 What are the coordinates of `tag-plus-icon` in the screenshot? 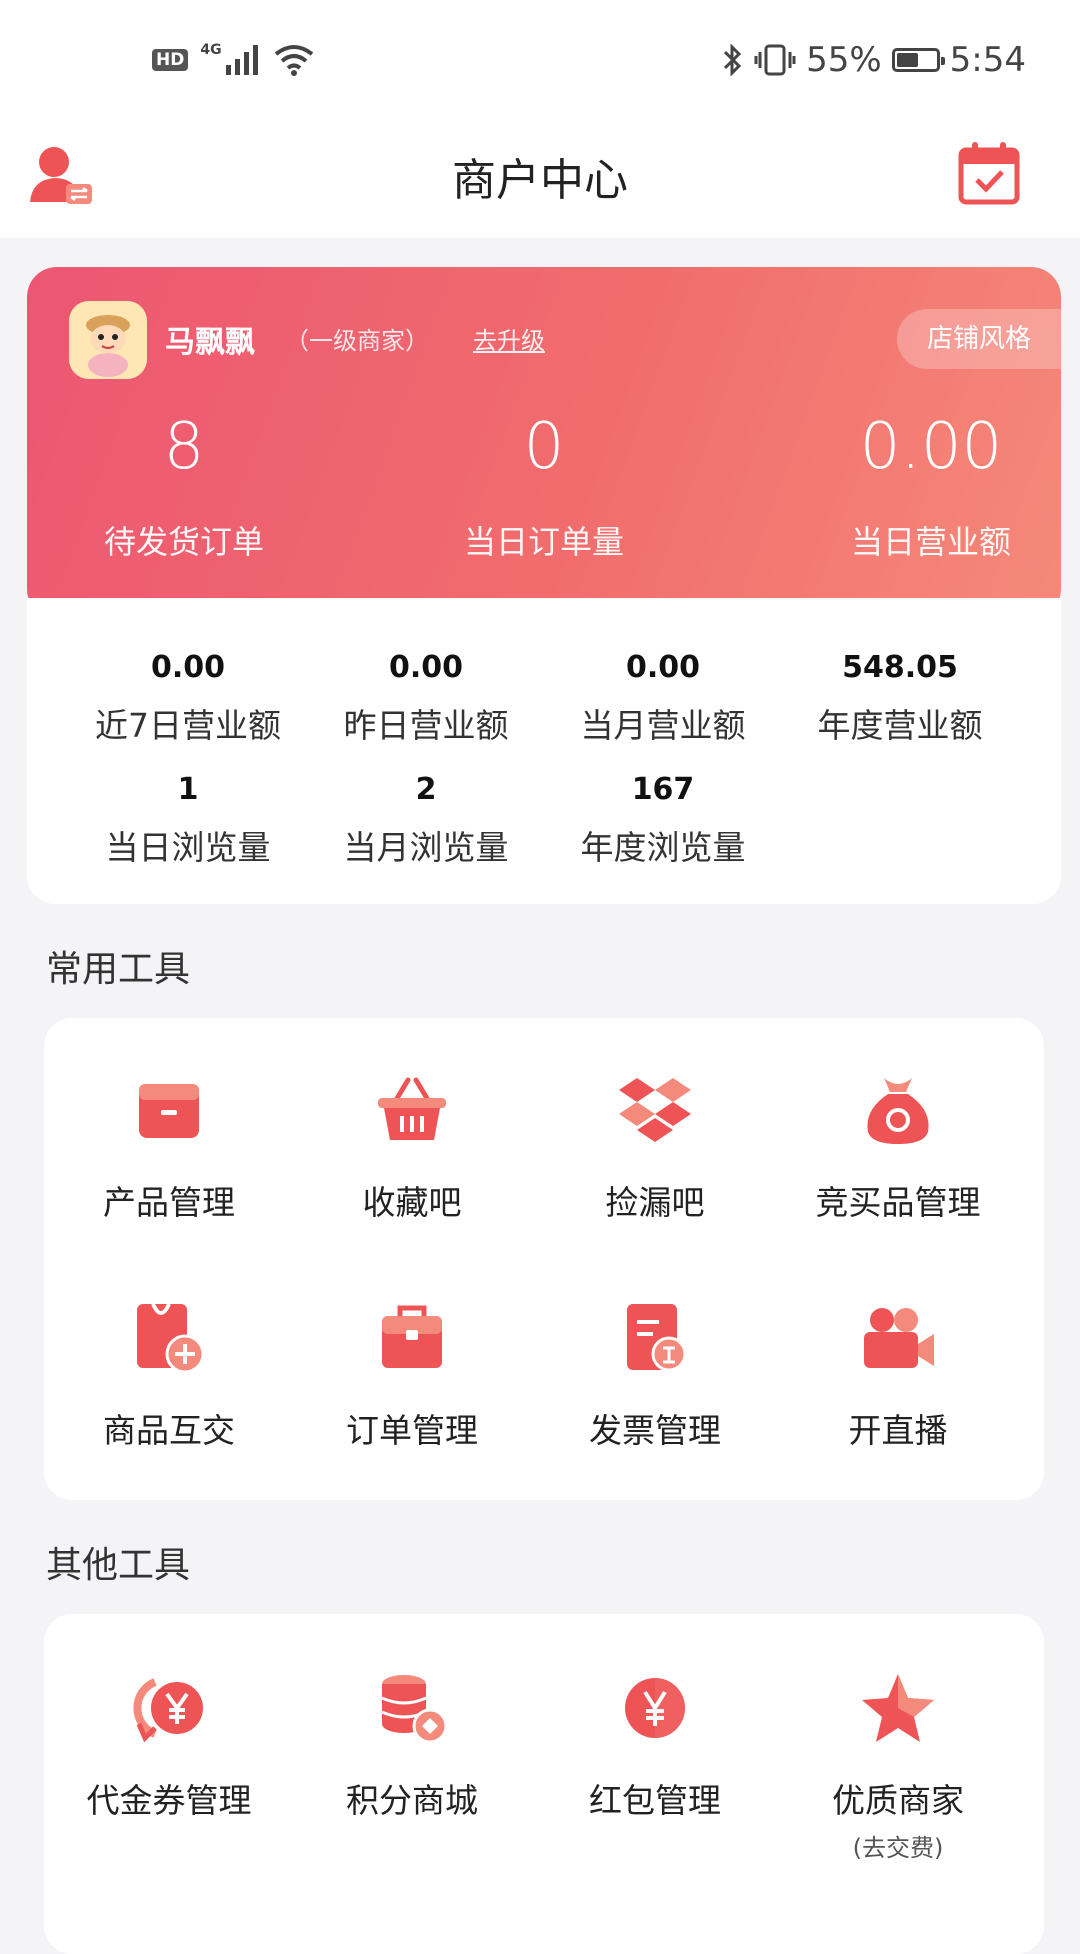 It's located at (171, 1338).